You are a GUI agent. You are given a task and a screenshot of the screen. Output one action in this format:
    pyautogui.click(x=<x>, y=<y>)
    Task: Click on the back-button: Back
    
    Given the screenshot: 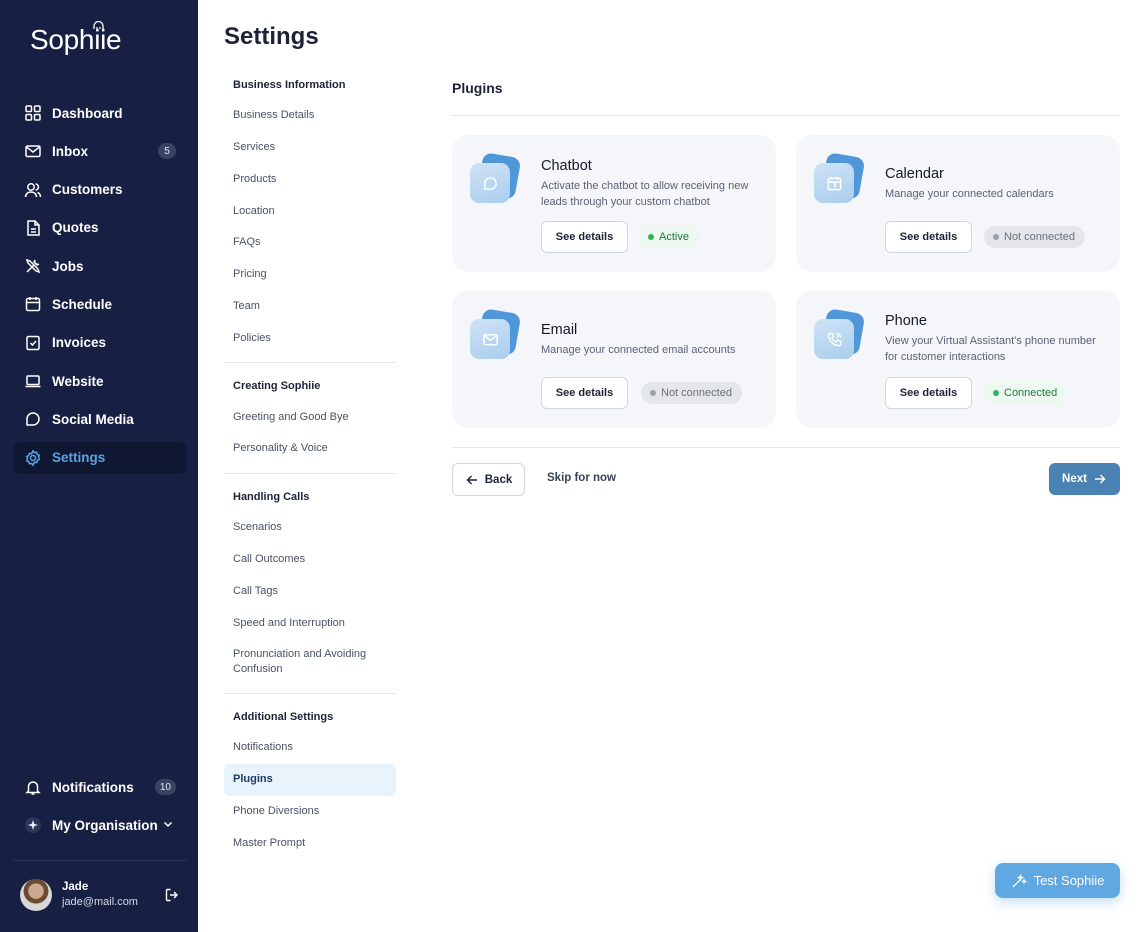 What is the action you would take?
    pyautogui.click(x=488, y=479)
    